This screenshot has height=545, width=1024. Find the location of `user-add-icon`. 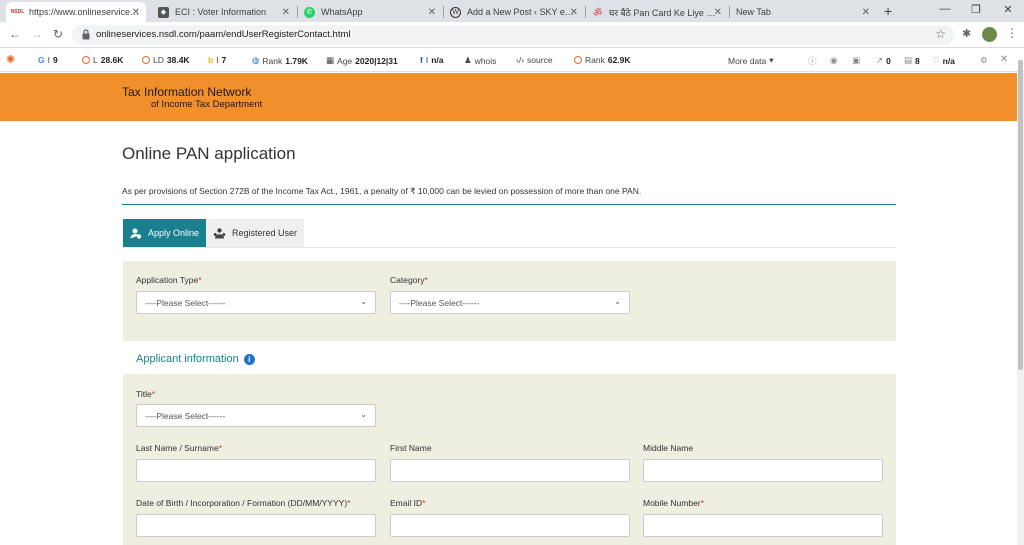

user-add-icon is located at coordinates (136, 233).